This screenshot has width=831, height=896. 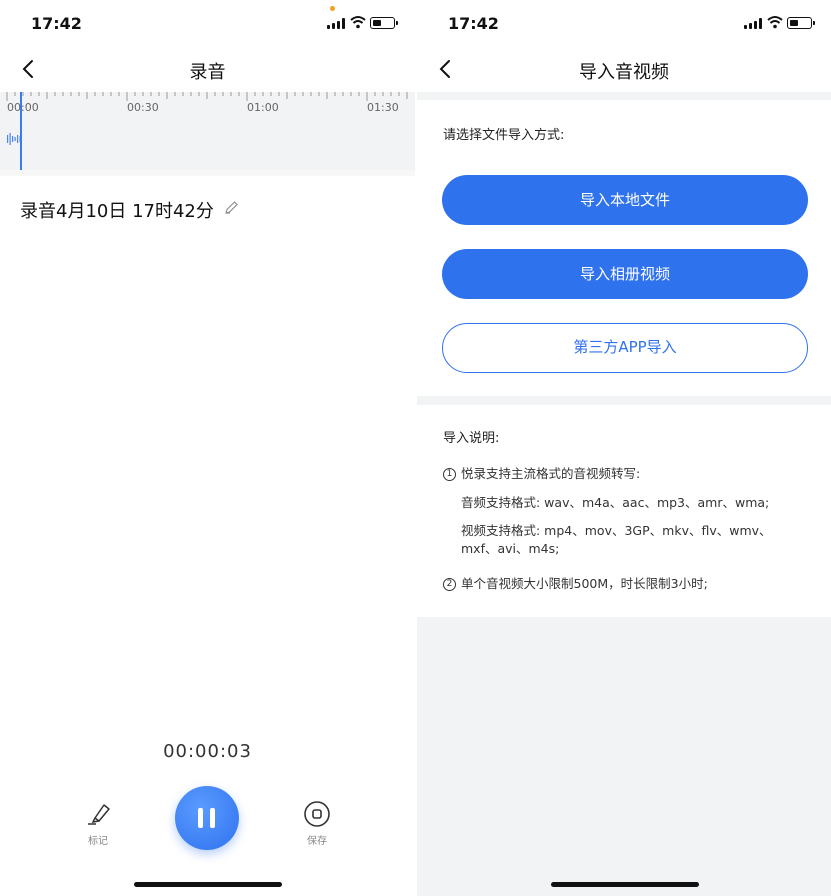 What do you see at coordinates (584, 583) in the screenshot?
I see `instruction-item: 单个音视频大小限制500M，时长限制3小时;` at bounding box center [584, 583].